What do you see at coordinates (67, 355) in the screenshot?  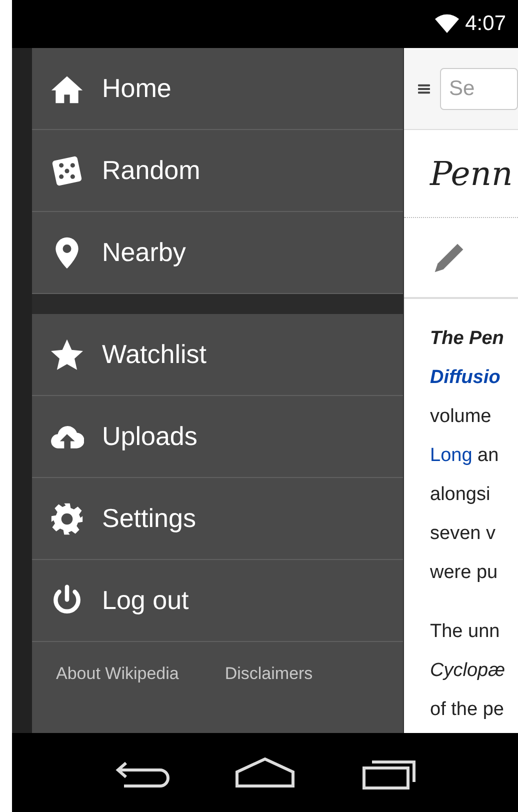 I see `star-icon` at bounding box center [67, 355].